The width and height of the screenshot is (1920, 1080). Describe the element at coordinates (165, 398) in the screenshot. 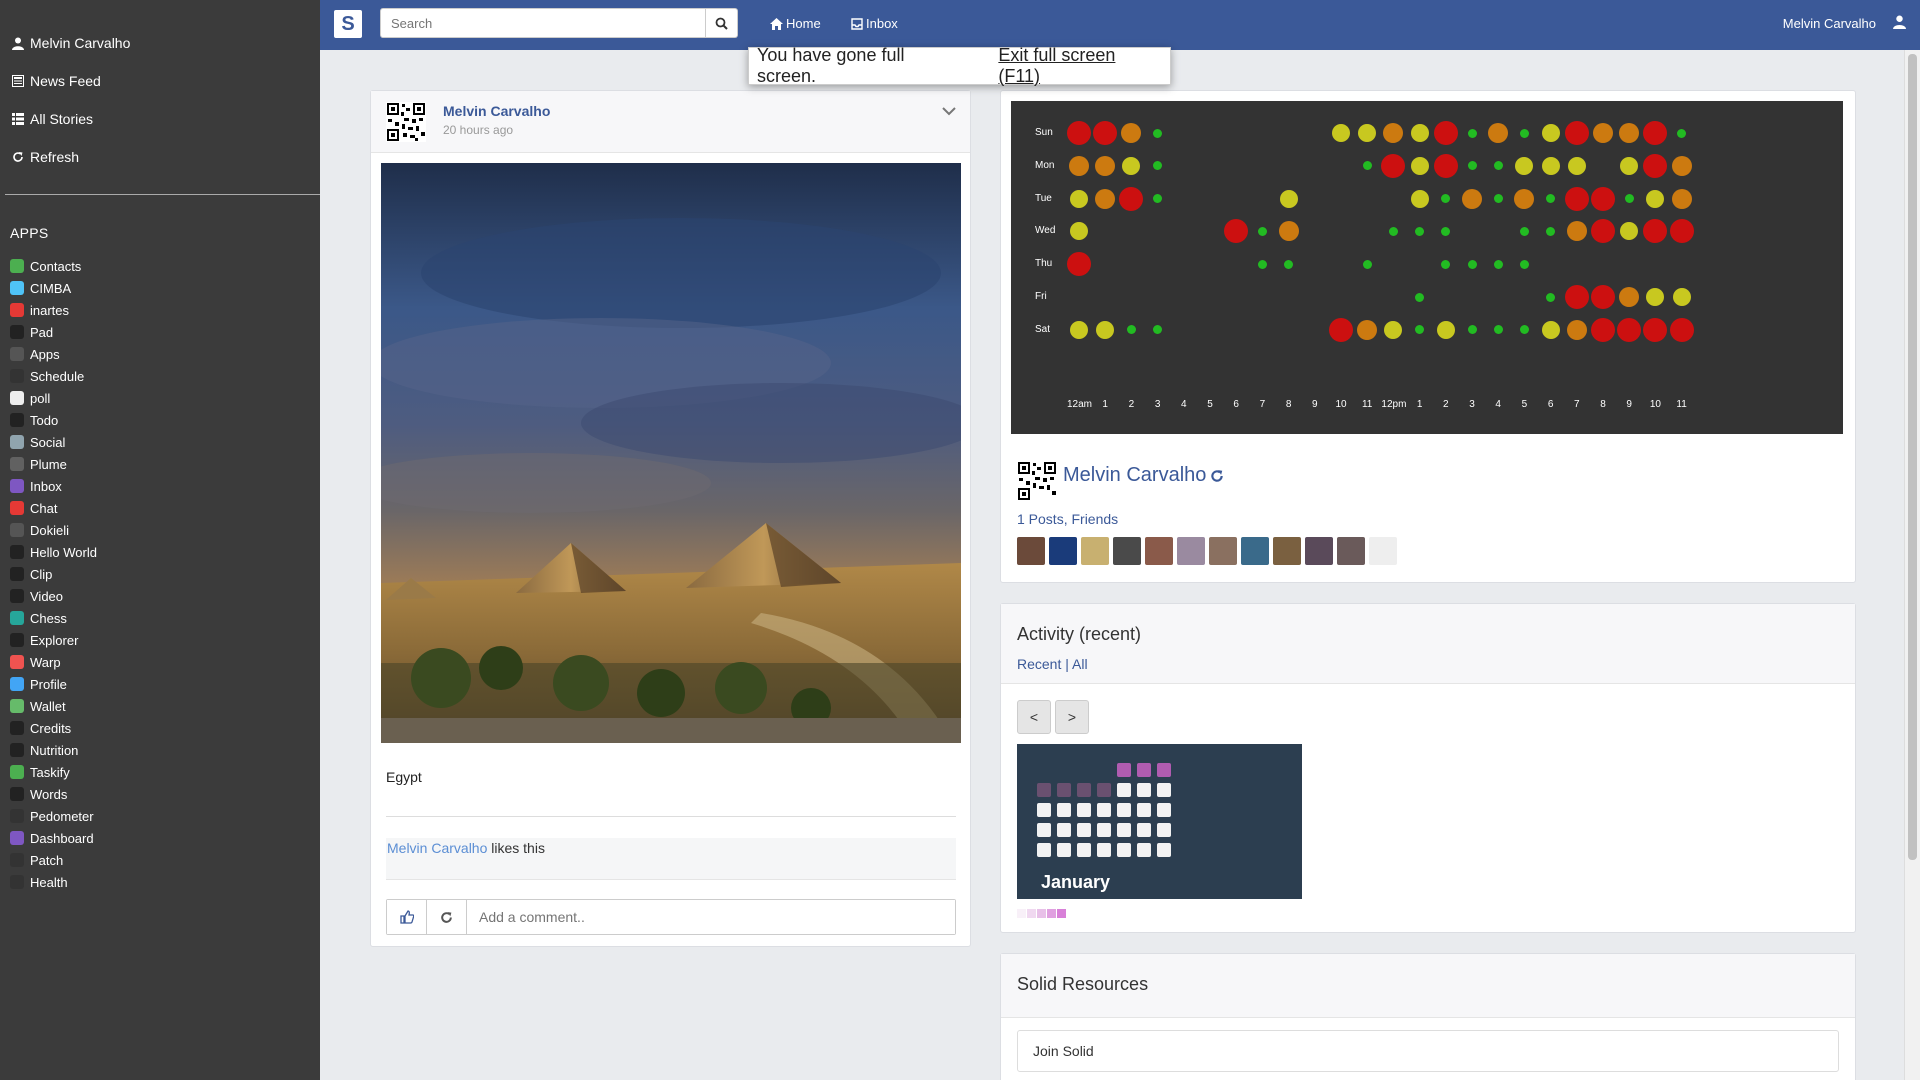

I see `sidebar-app-poll: poll` at that location.